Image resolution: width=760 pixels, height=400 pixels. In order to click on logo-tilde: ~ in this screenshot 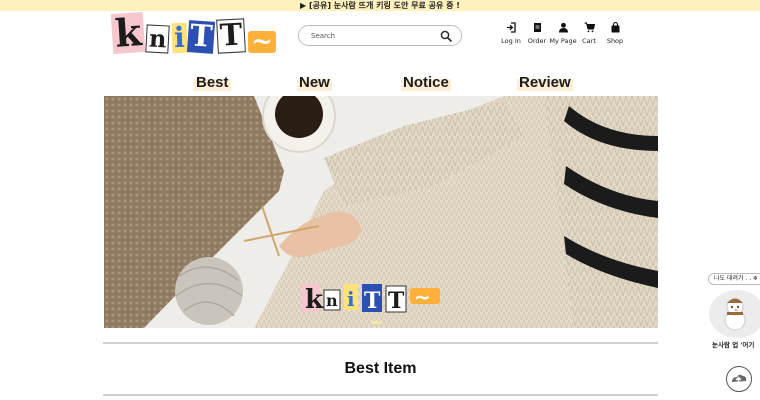, I will do `click(262, 42)`.